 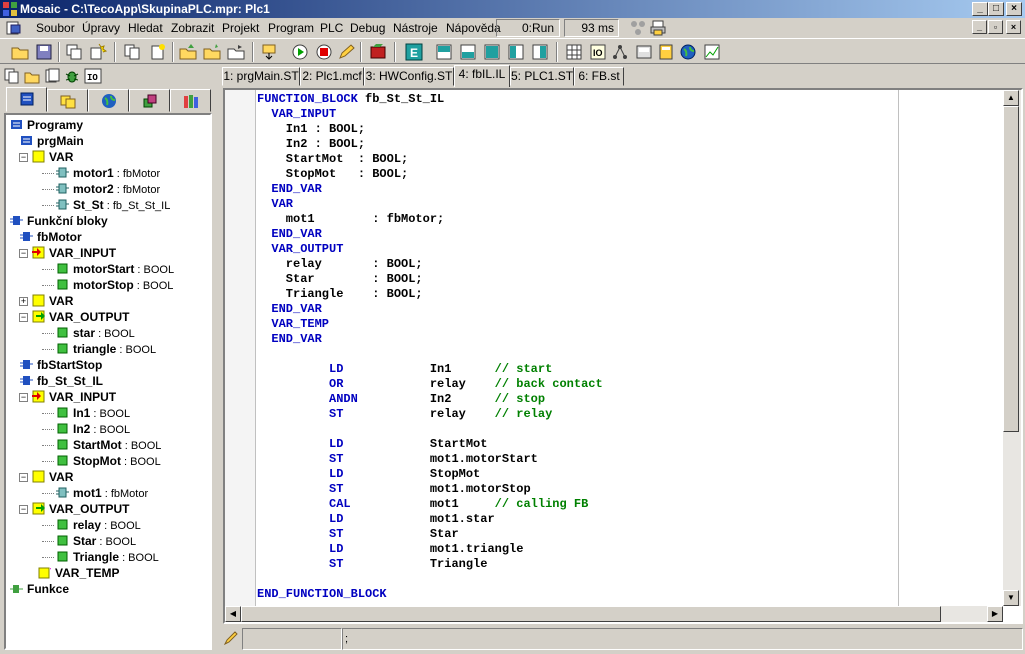 I want to click on scroll-right-icon: ▶, so click(x=995, y=614).